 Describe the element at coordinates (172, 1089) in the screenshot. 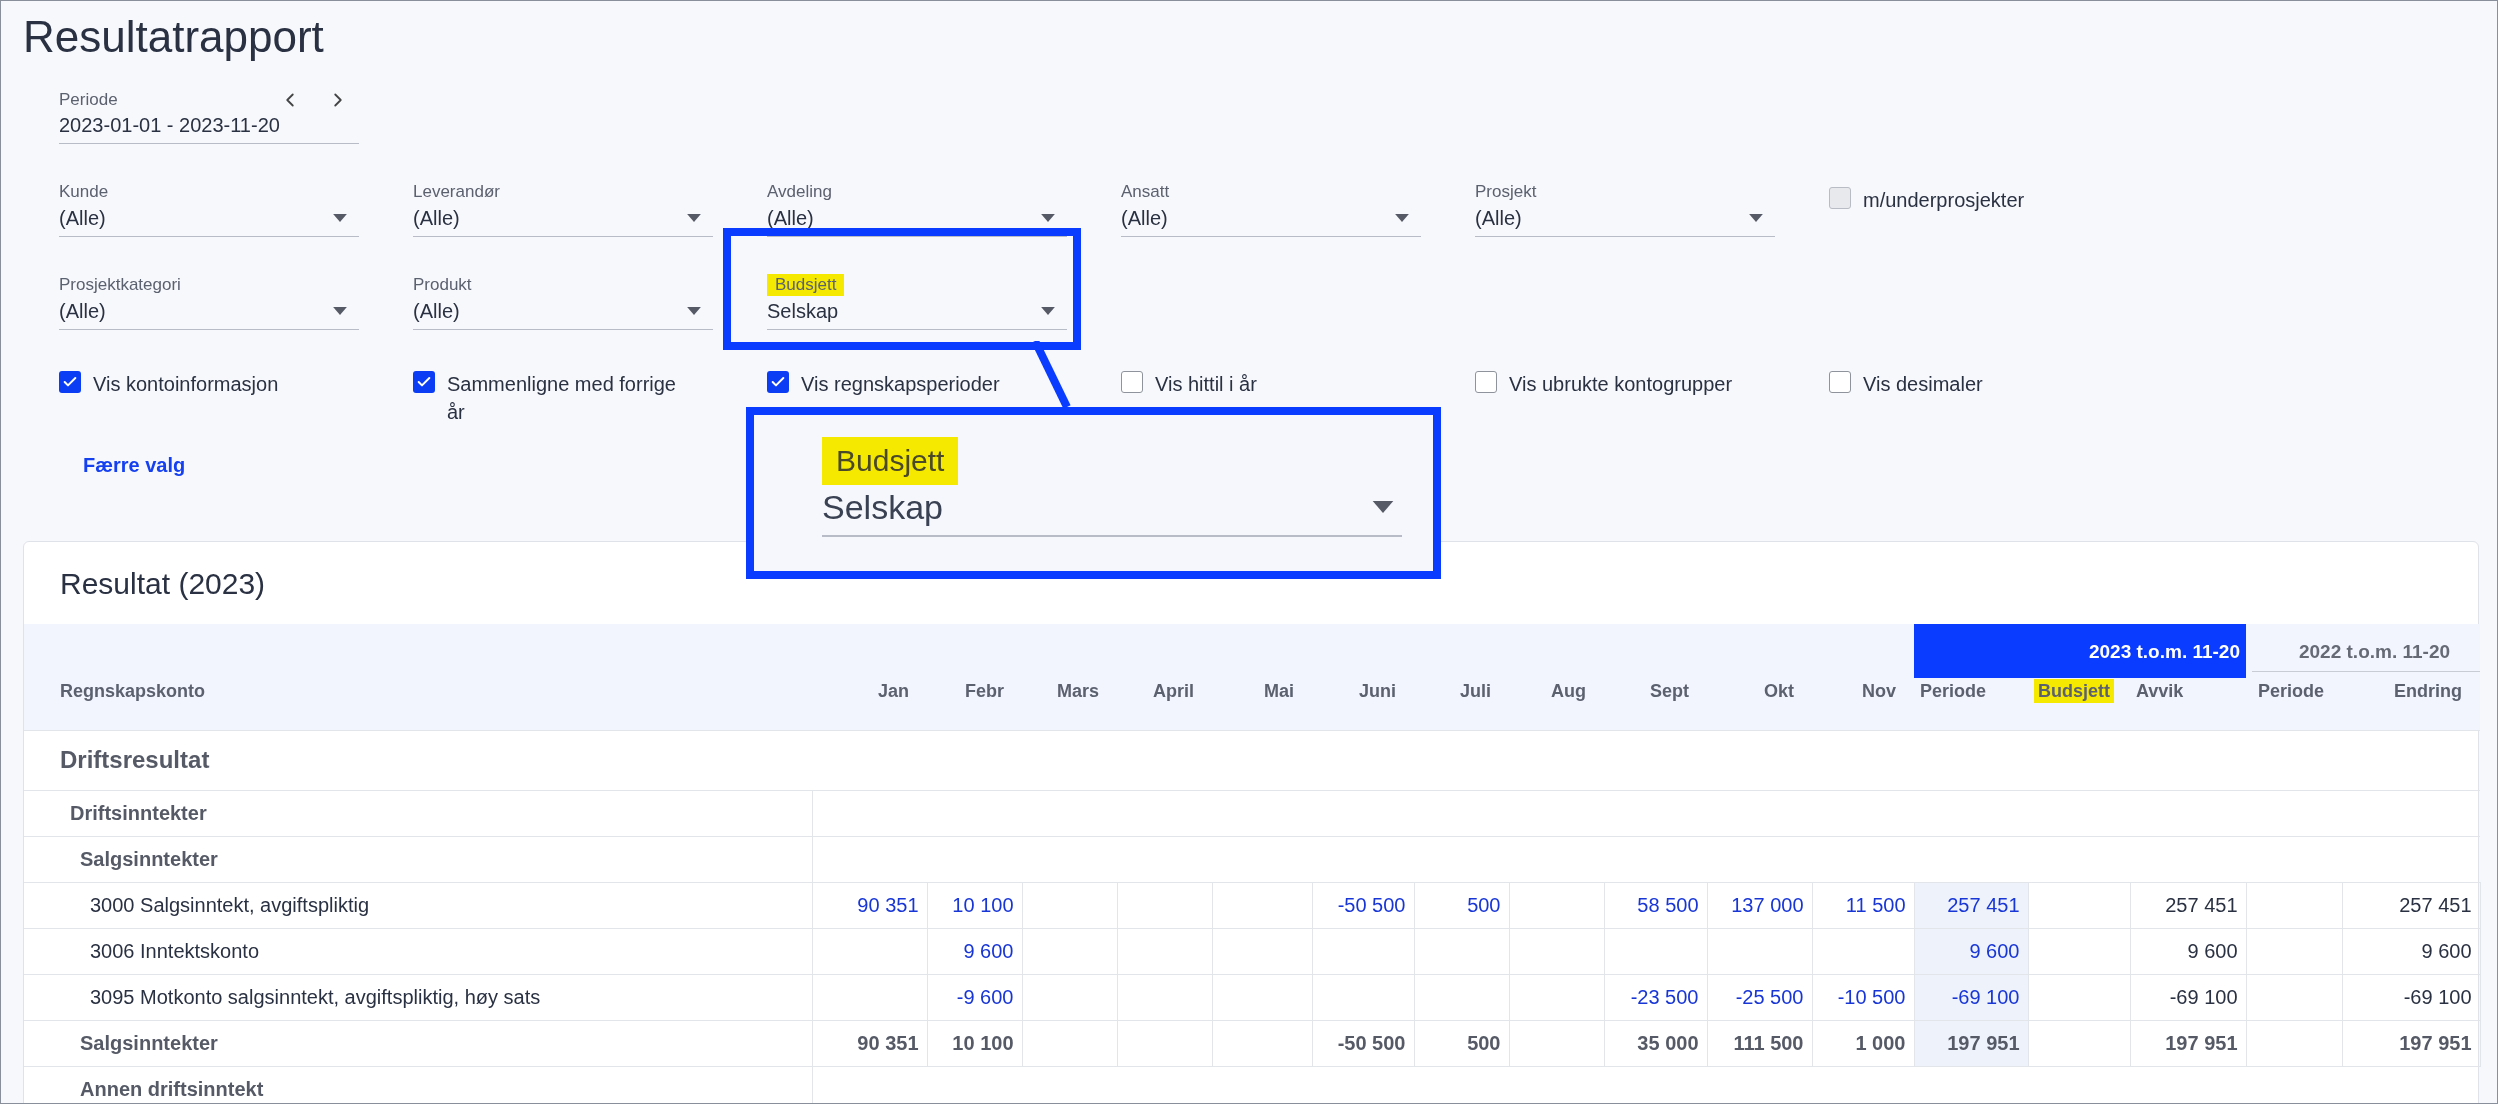

I see `group-heading: Annen driftsinntekt` at that location.